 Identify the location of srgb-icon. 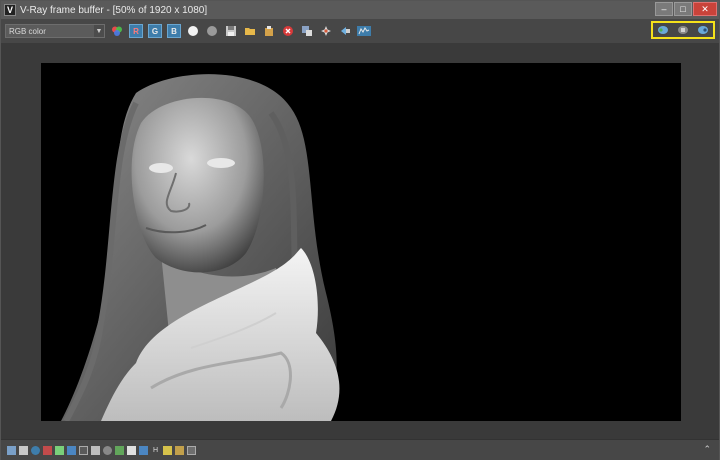
(167, 450).